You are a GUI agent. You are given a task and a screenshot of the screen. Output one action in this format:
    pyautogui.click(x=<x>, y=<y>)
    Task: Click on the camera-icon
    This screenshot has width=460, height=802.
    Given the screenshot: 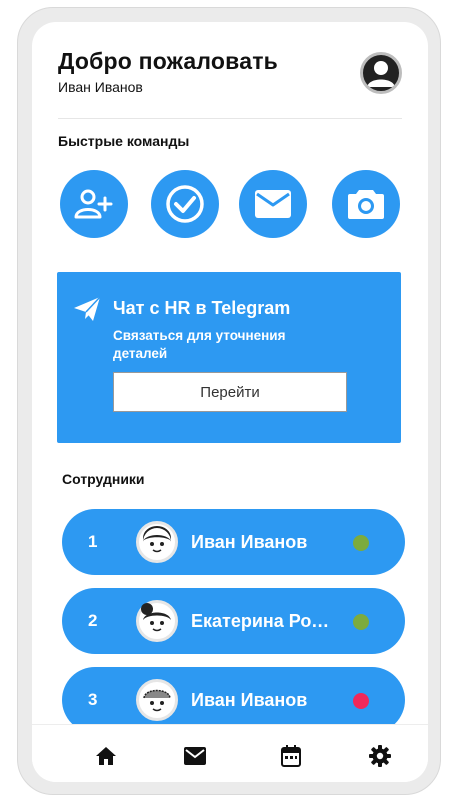 What is the action you would take?
    pyautogui.click(x=366, y=204)
    